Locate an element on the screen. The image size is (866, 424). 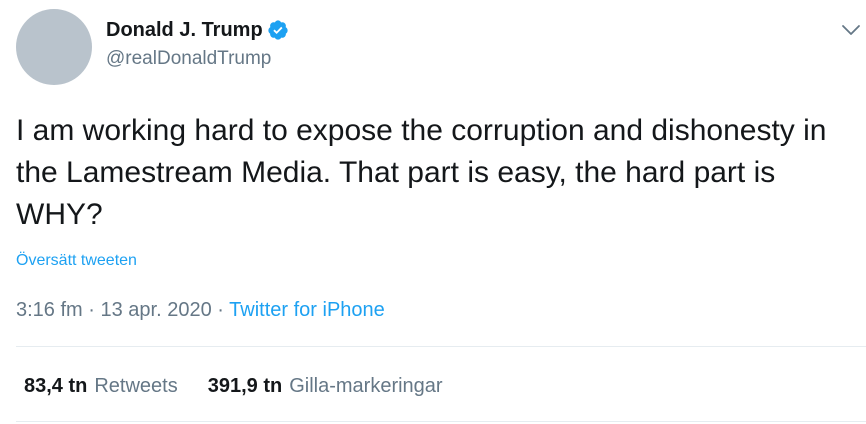
retweets-stat: 83,4 tn Retweets is located at coordinates (101, 386).